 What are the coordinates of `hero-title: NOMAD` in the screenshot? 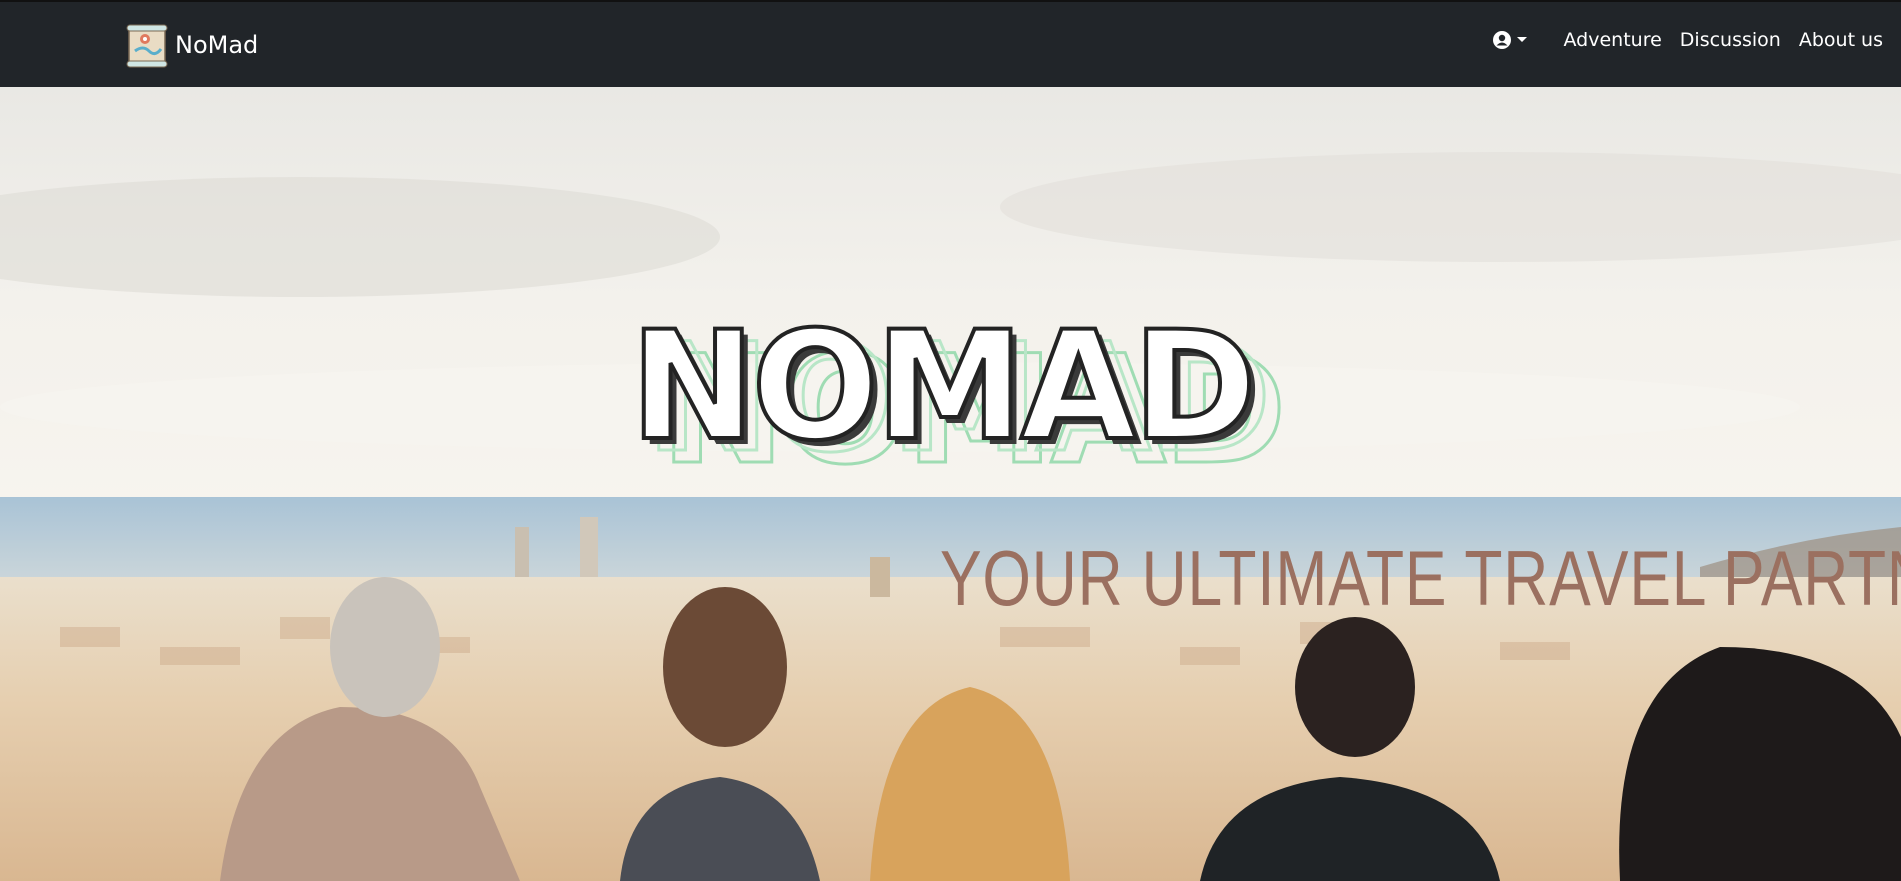 It's located at (943, 387).